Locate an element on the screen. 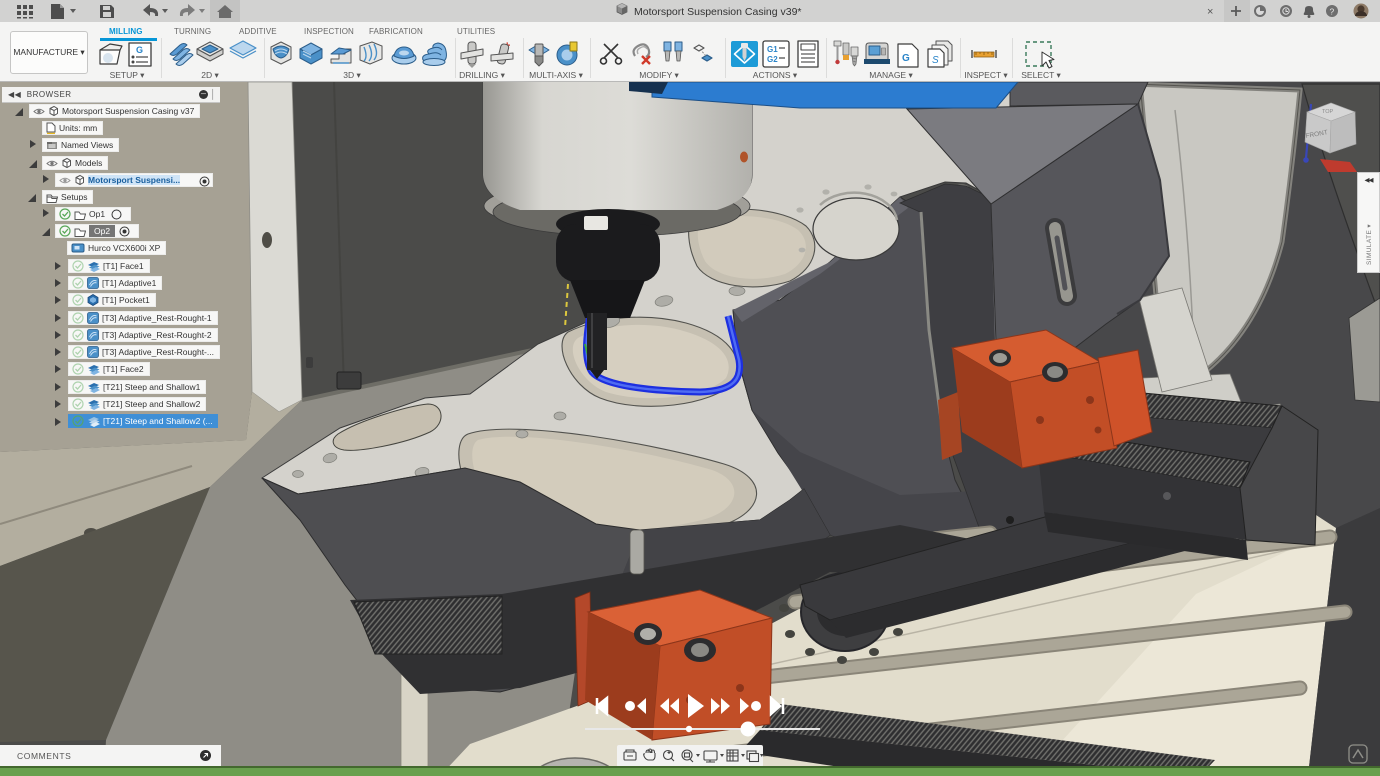 This screenshot has height=776, width=1380. svg-text: G2 is located at coordinates (772, 59).